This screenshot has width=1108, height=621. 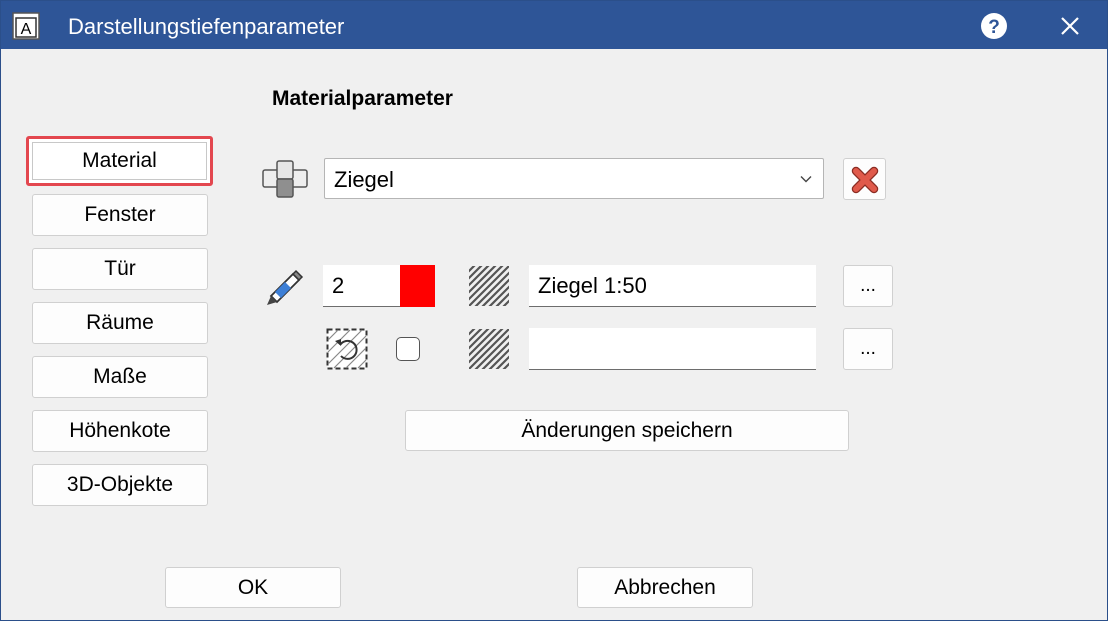 What do you see at coordinates (417, 286) in the screenshot?
I see `pen-color-swatch` at bounding box center [417, 286].